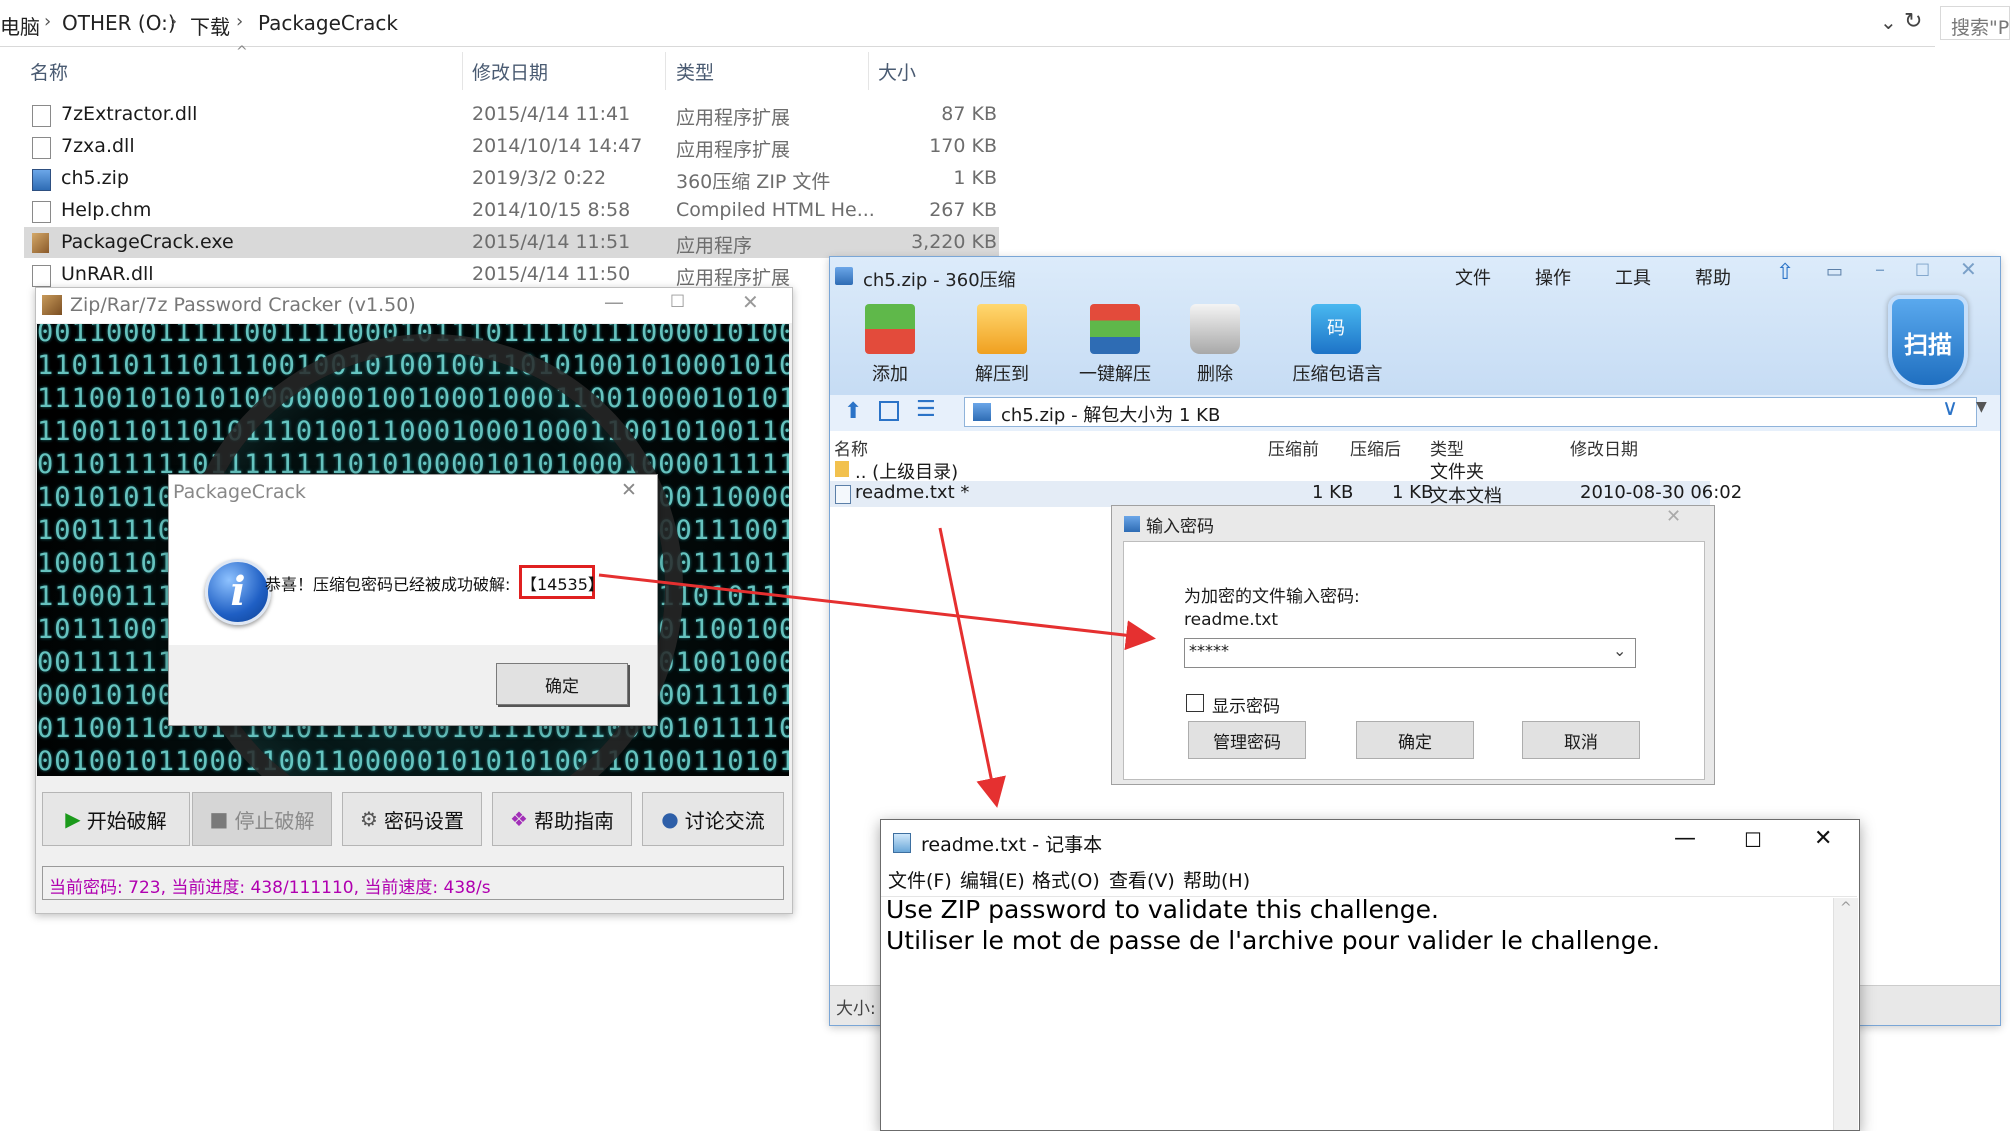 The width and height of the screenshot is (2010, 1131). What do you see at coordinates (939, 280) in the screenshot?
I see `window-title: ch5.zip - 360压缩` at bounding box center [939, 280].